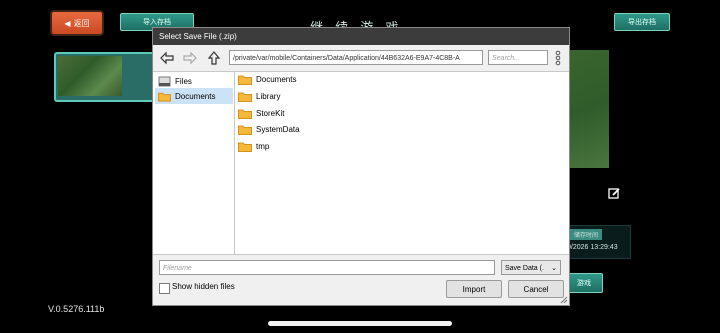  Describe the element at coordinates (164, 288) in the screenshot. I see `show-hidden-checkbox` at that location.